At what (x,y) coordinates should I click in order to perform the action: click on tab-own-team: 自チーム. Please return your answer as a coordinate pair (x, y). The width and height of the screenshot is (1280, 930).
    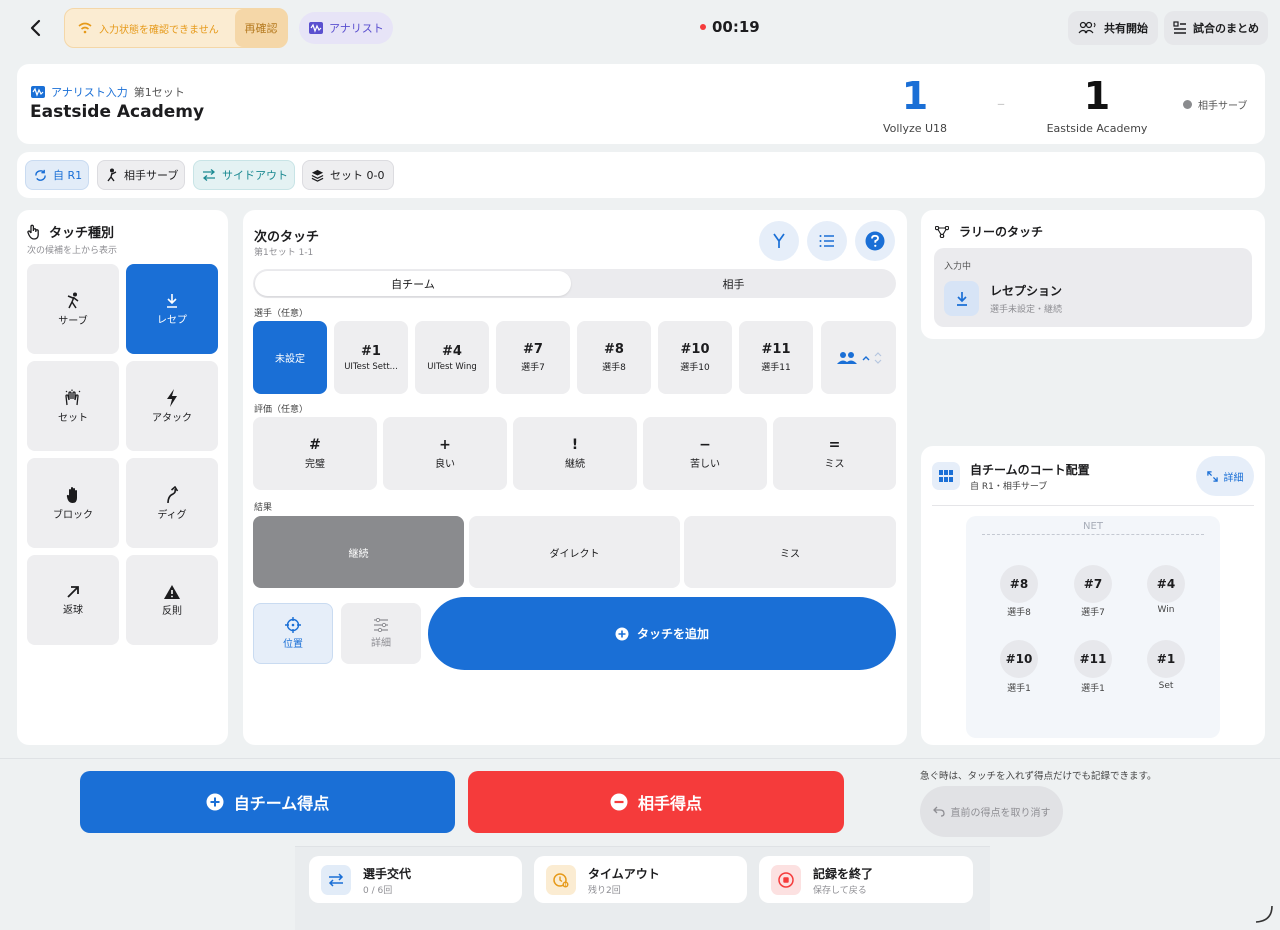
    Looking at the image, I should click on (413, 283).